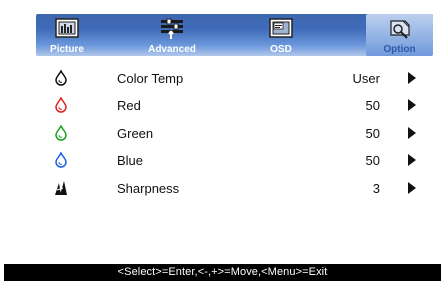  I want to click on menu-row-label: Green, so click(135, 133).